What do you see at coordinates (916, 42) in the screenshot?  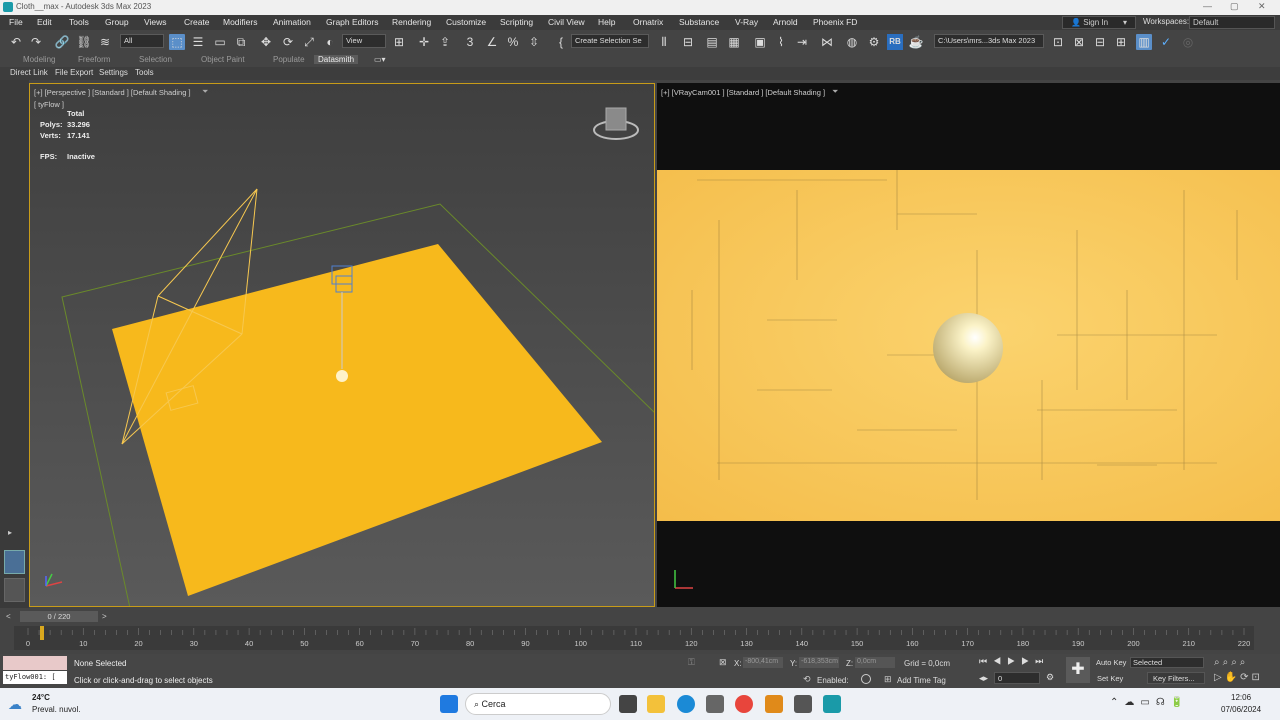 I see `render-icon: ☕` at bounding box center [916, 42].